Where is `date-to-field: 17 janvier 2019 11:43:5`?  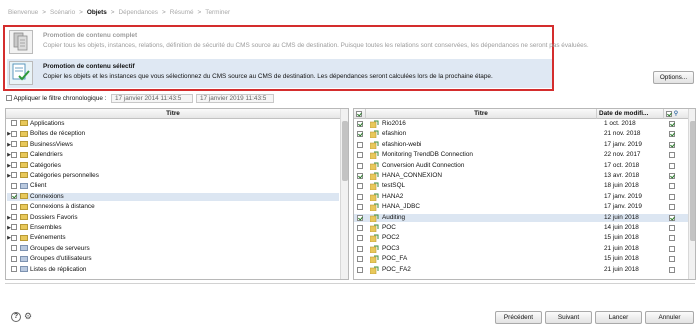 date-to-field: 17 janvier 2019 11:43:5 is located at coordinates (235, 98).